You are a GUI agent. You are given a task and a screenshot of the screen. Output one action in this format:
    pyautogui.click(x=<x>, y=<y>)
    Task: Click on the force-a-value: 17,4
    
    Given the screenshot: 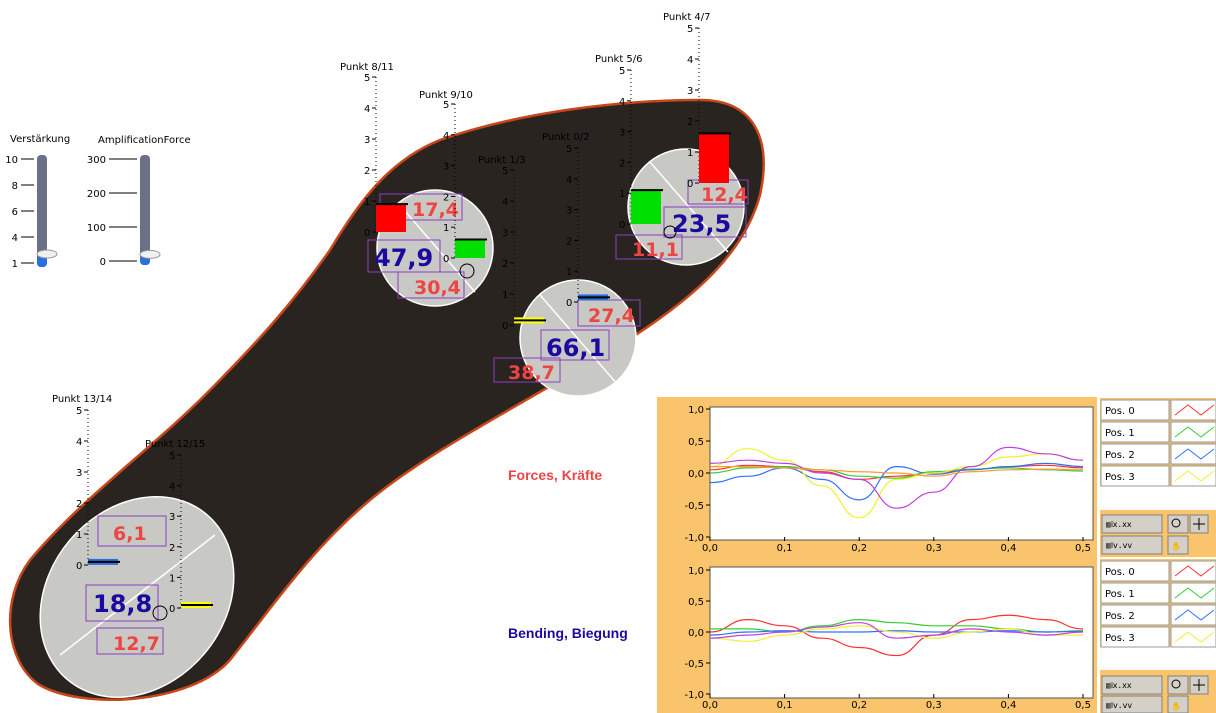 What is the action you would take?
    pyautogui.click(x=435, y=210)
    